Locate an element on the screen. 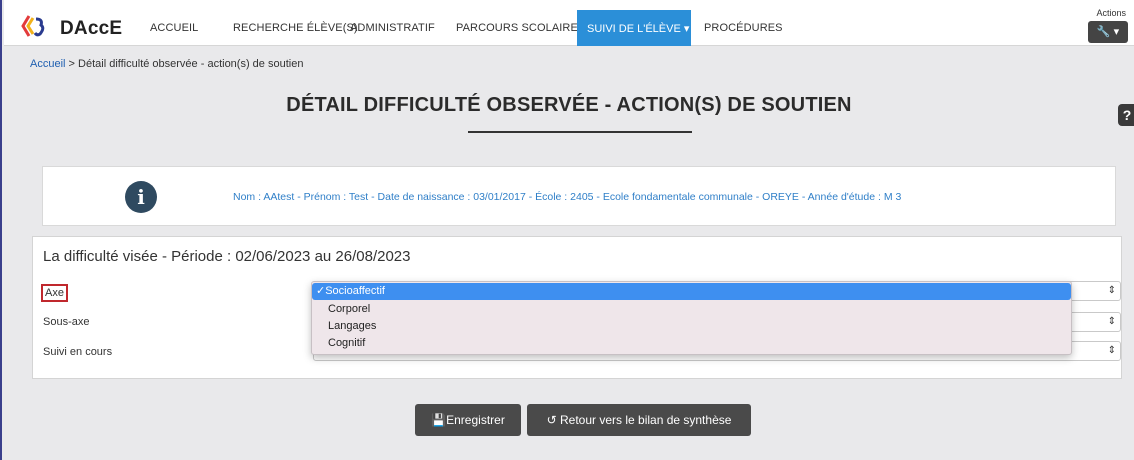 The height and width of the screenshot is (460, 1134). sous-axe-label: Sous-axe is located at coordinates (66, 322).